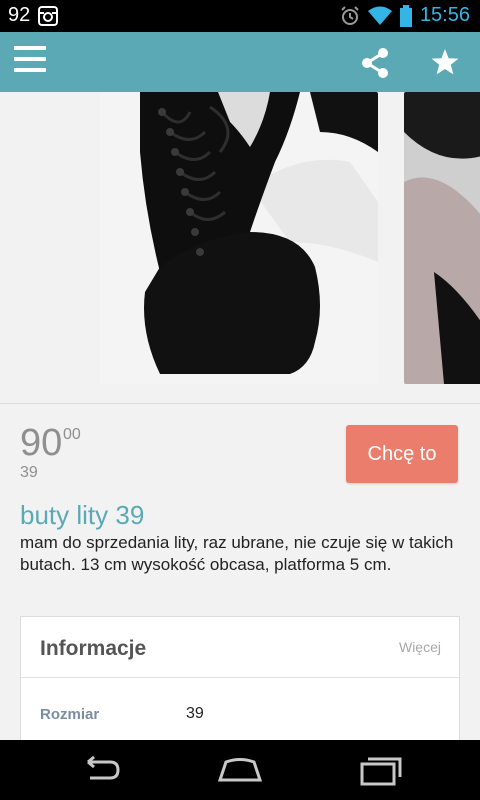 This screenshot has width=480, height=800. I want to click on alarm-icon, so click(350, 15).